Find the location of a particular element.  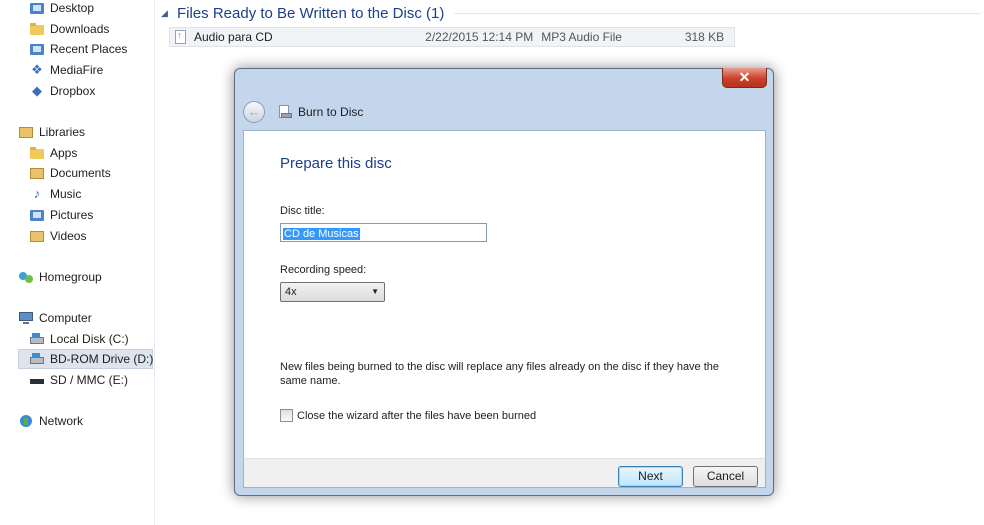

nav-item-label: Libraries is located at coordinates (62, 132).